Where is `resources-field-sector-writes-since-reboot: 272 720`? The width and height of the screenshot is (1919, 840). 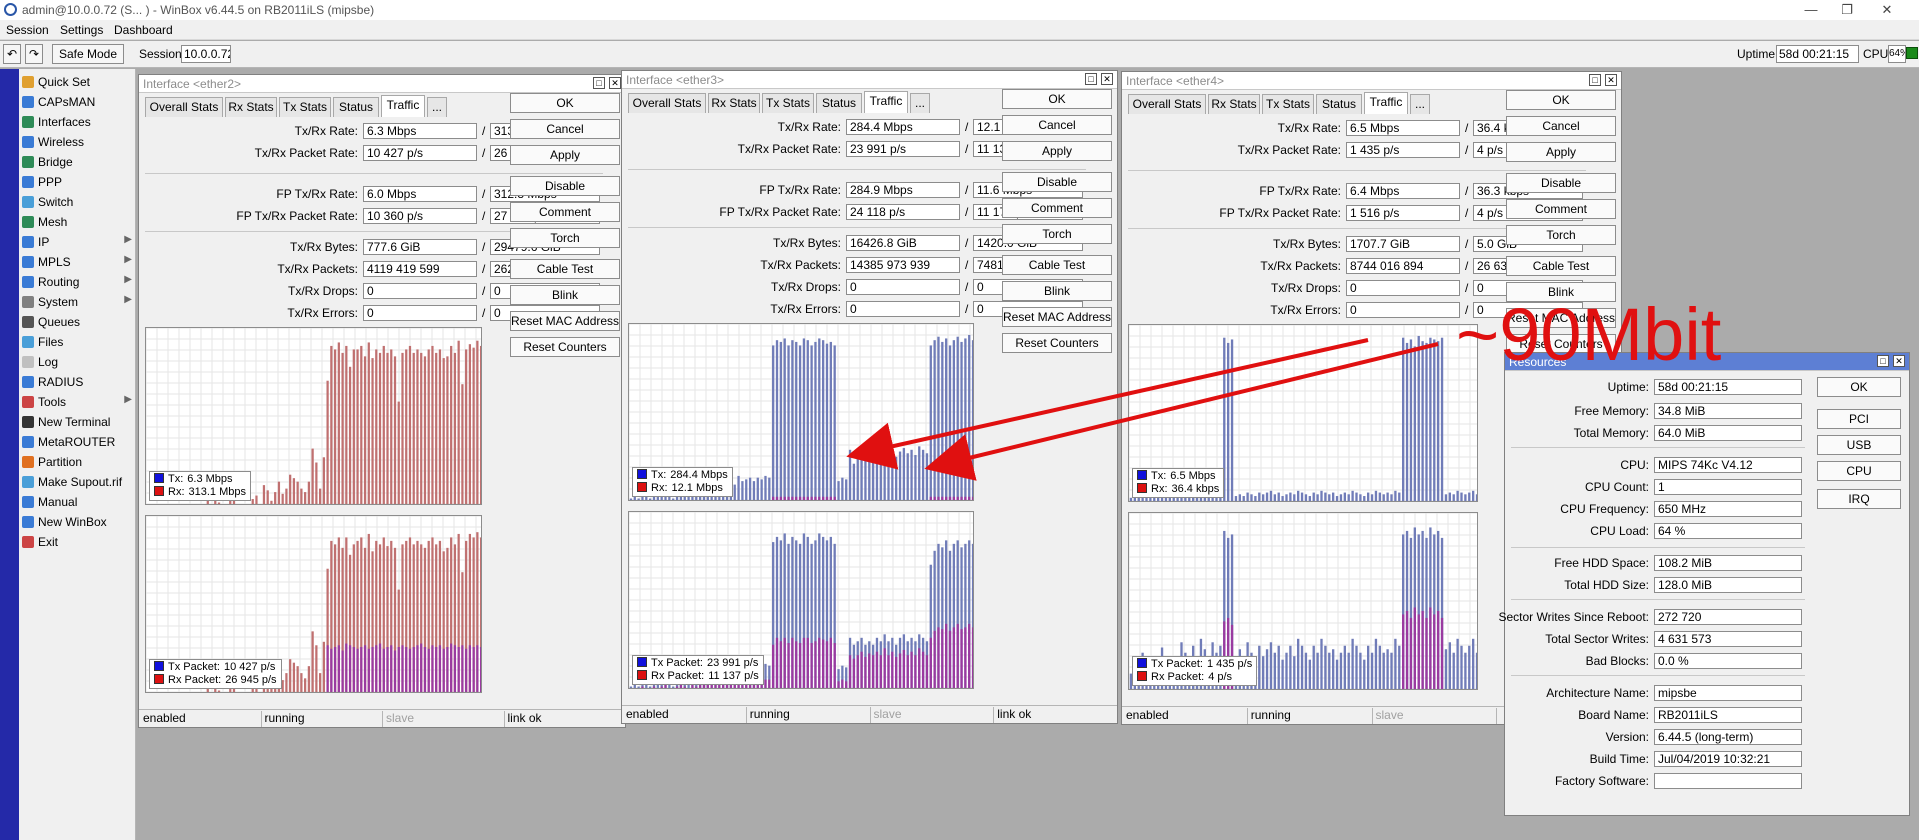
resources-field-sector-writes-since-reboot: 272 720 is located at coordinates (1728, 617).